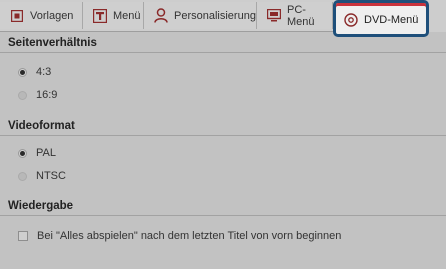 The height and width of the screenshot is (269, 446). I want to click on dvd-icon, so click(351, 19).